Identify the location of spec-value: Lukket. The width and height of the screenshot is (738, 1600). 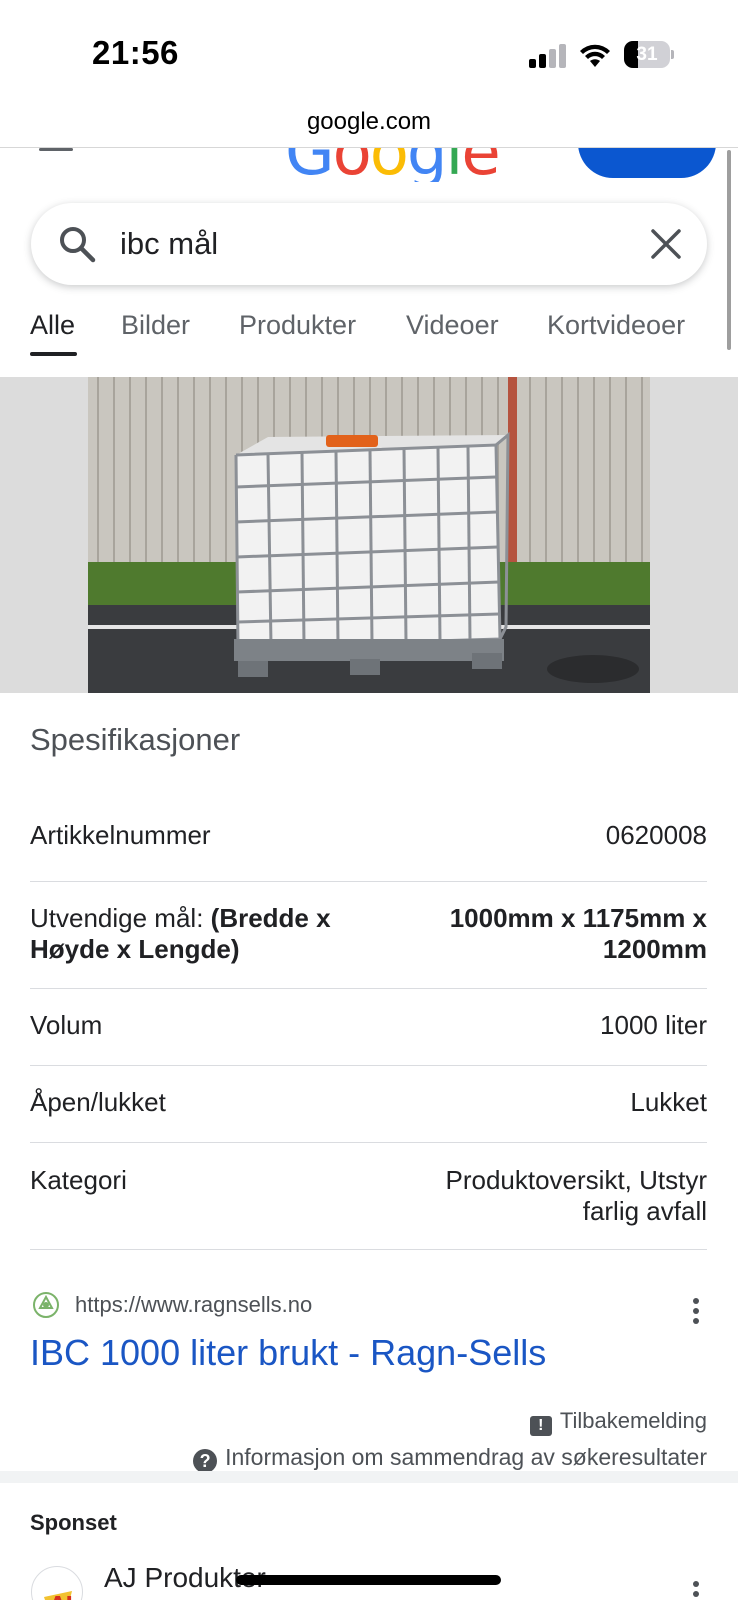
(668, 1102).